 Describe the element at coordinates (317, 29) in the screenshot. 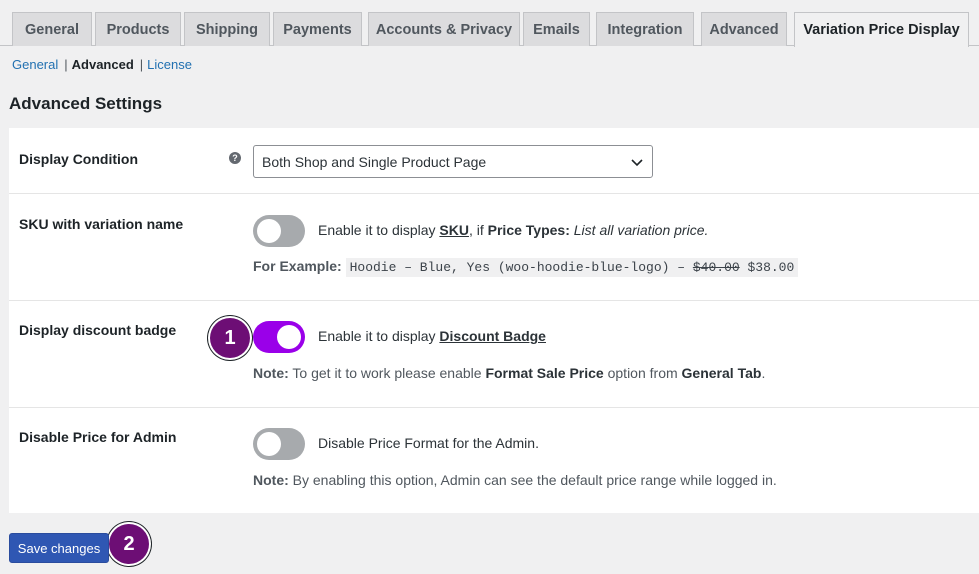

I see `tab-payments: Payments` at that location.